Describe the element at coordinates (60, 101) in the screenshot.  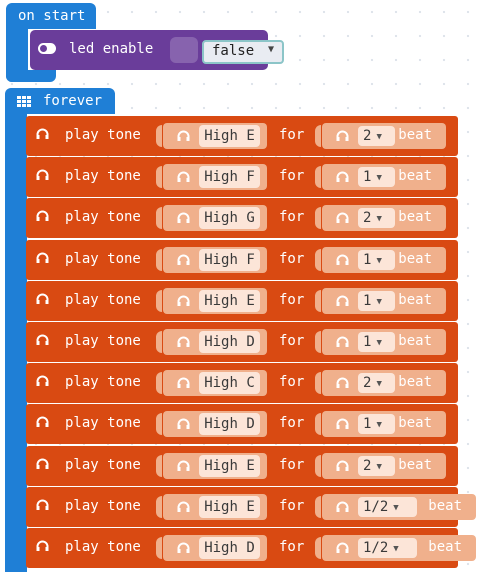
I see `forever-block: forever` at that location.